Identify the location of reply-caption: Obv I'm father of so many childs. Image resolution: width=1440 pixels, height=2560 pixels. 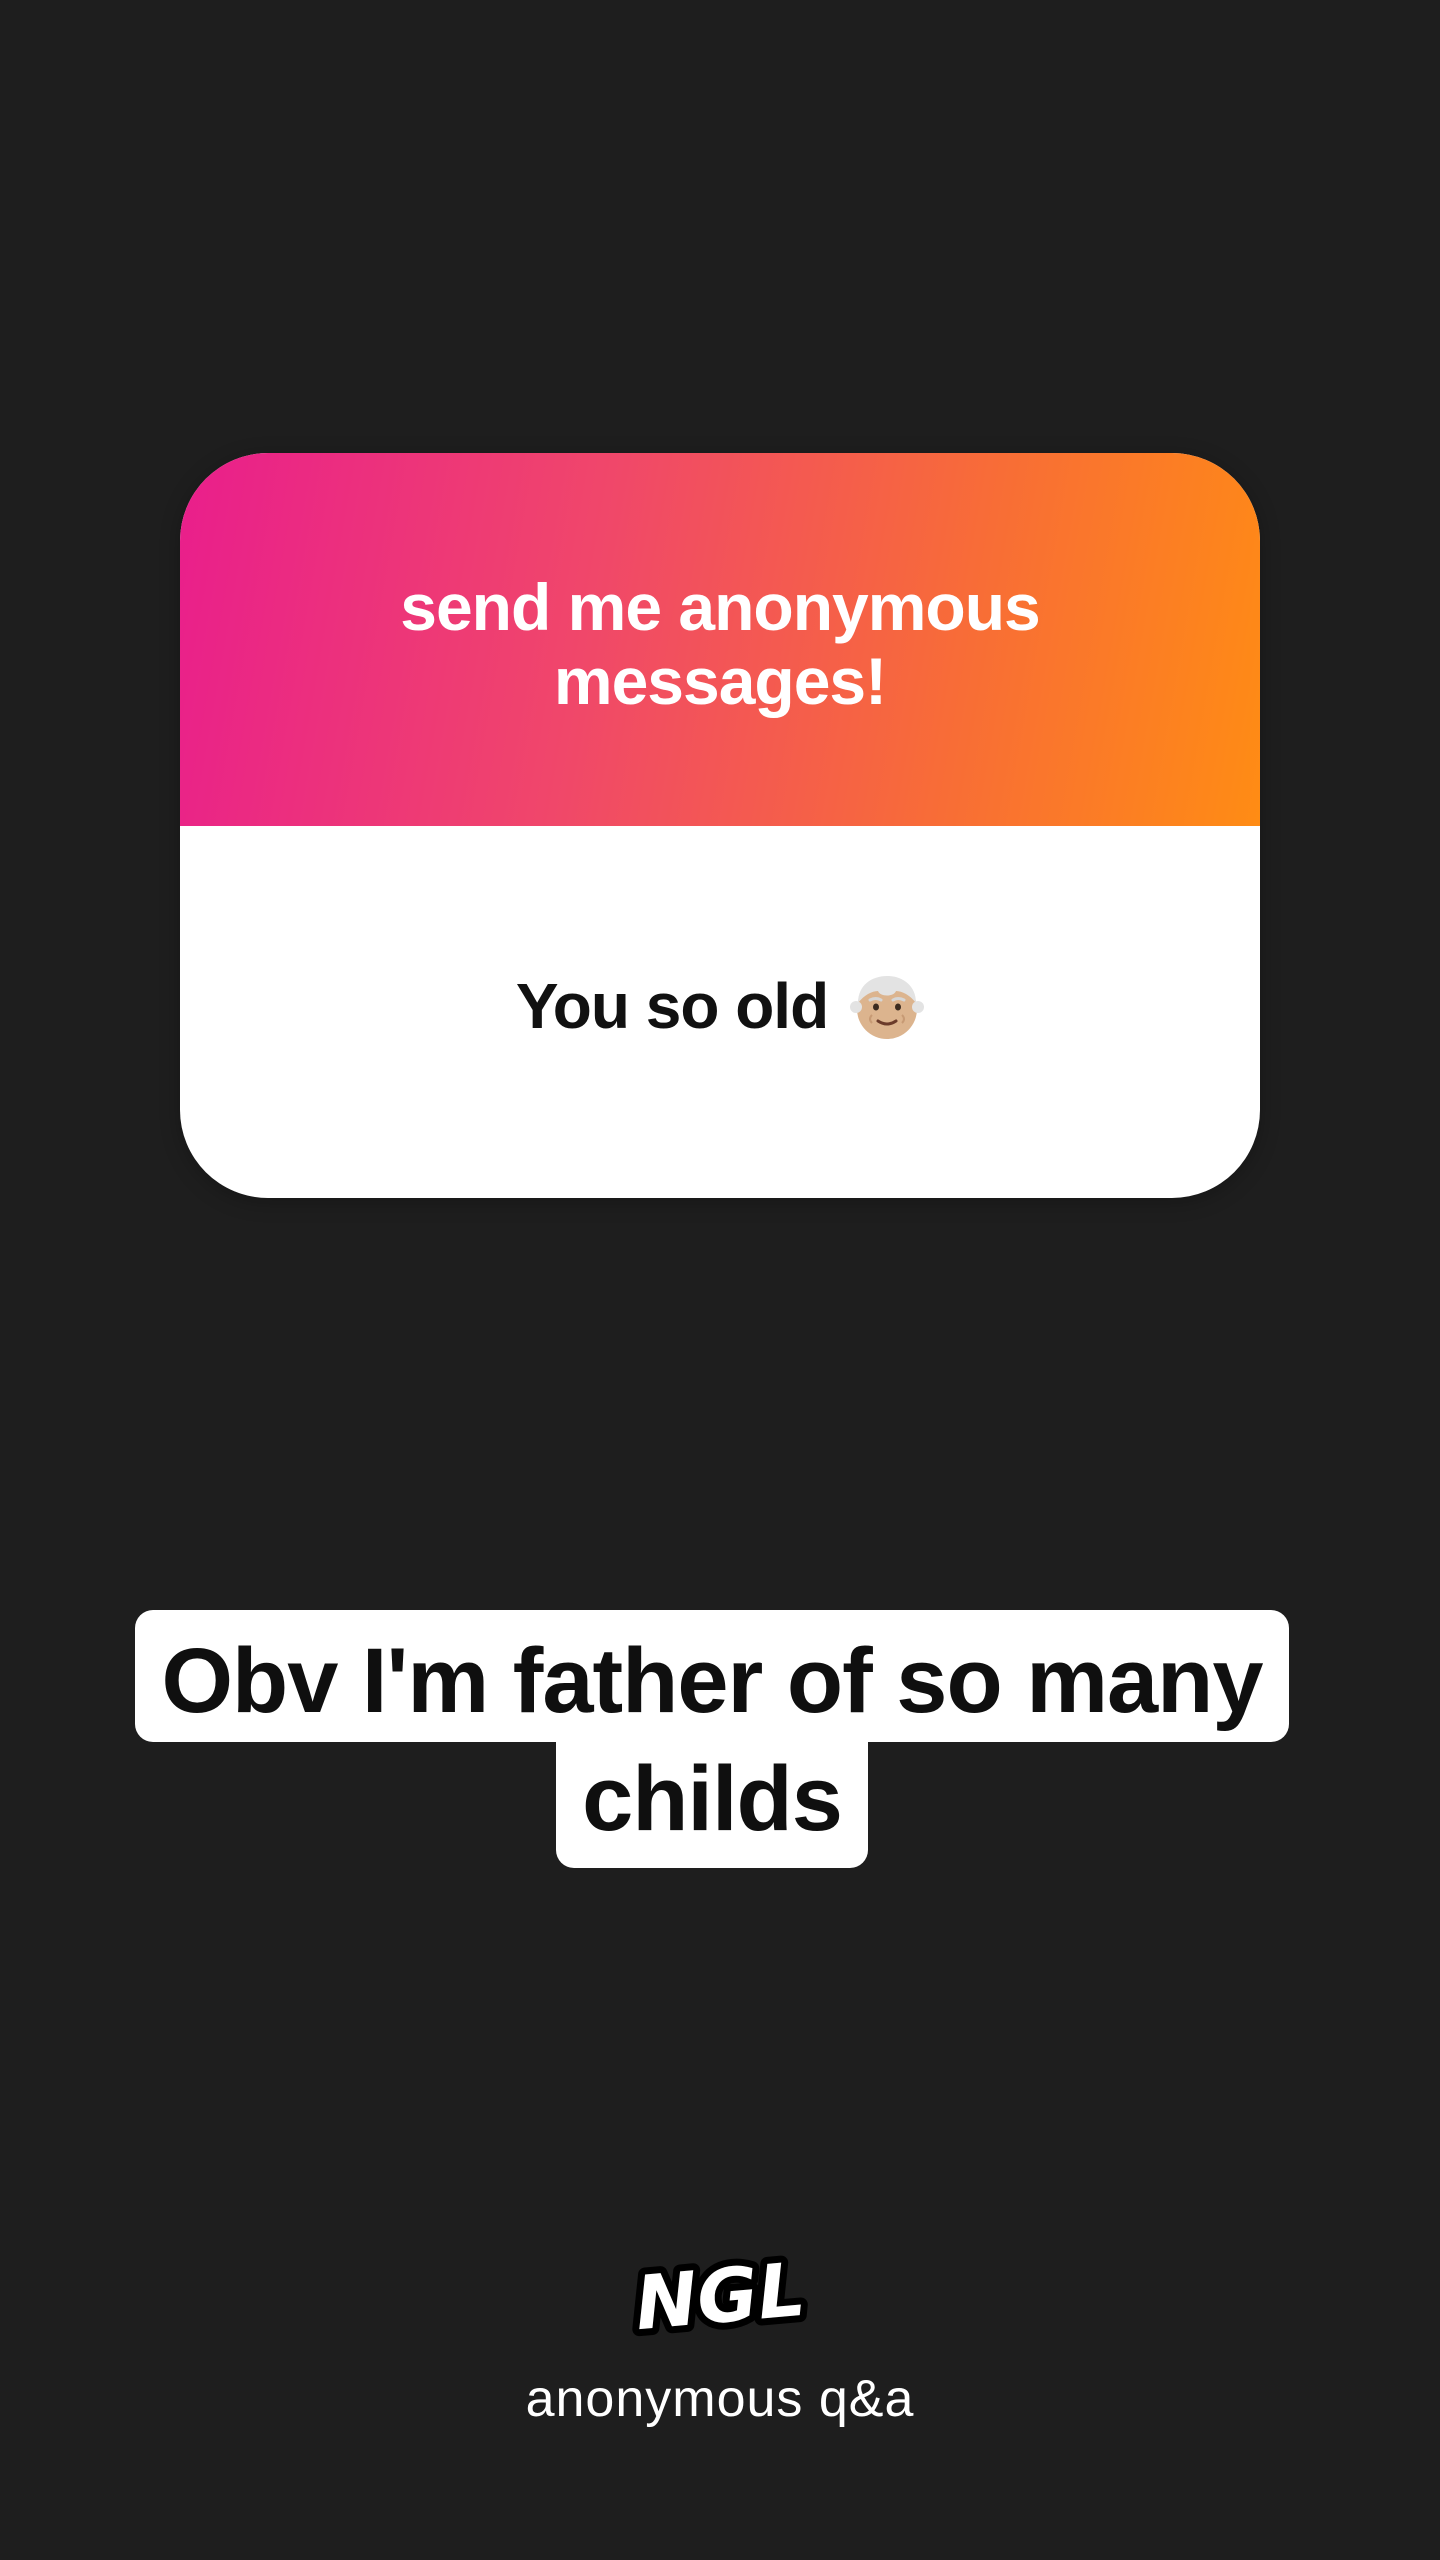
(712, 1739).